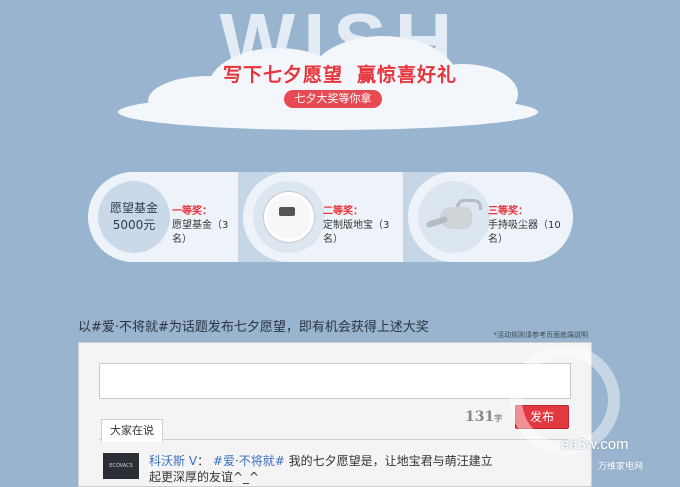  I want to click on post-author-link: 科沃斯, so click(167, 461).